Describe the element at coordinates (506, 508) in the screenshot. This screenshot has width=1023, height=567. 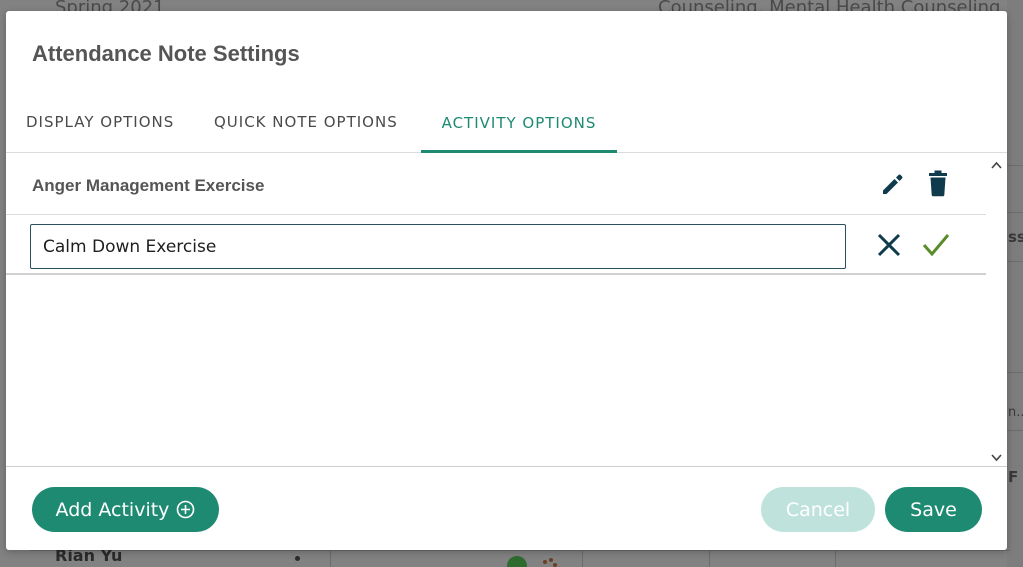
I see `dialog-footer: Add Activity Cancel Save` at that location.